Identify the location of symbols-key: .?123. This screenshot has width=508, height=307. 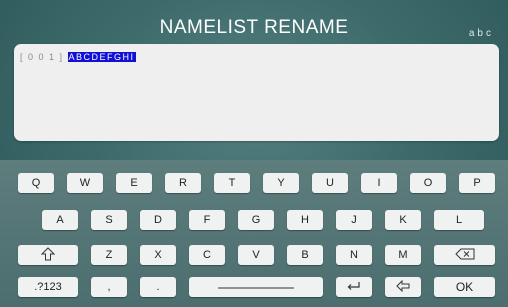
(48, 287).